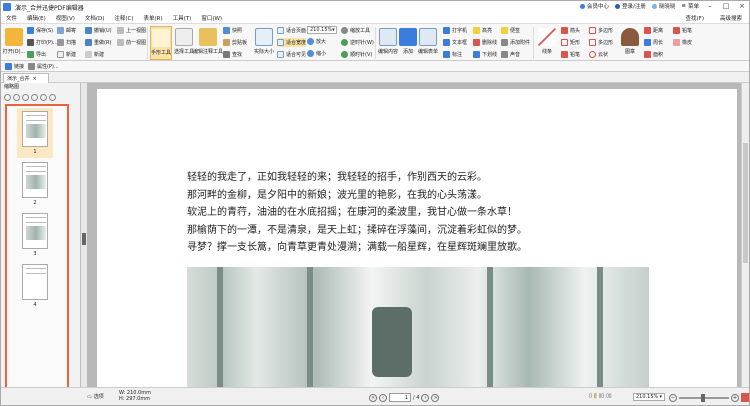  What do you see at coordinates (388, 43) in the screenshot?
I see `edit-content-button: 编辑内容` at bounding box center [388, 43].